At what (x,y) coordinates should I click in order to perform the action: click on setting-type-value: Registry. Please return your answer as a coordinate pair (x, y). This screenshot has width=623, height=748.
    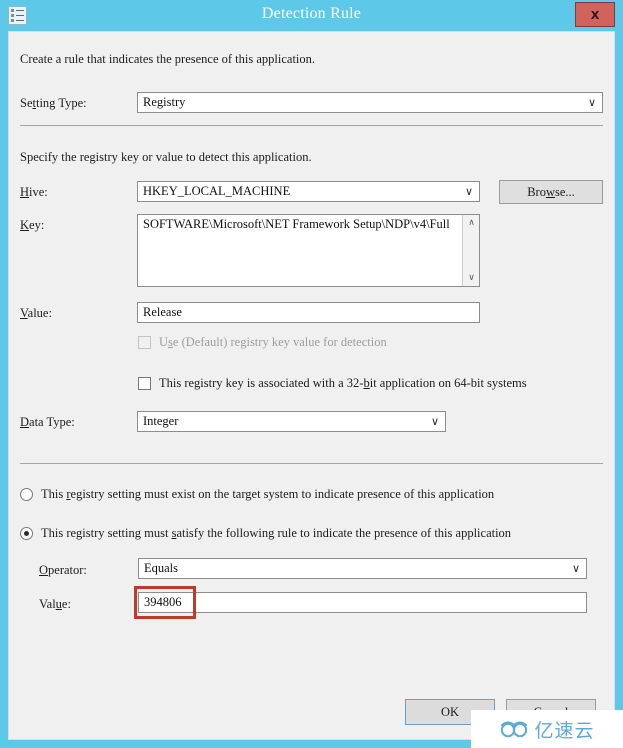
    Looking at the image, I should click on (164, 102).